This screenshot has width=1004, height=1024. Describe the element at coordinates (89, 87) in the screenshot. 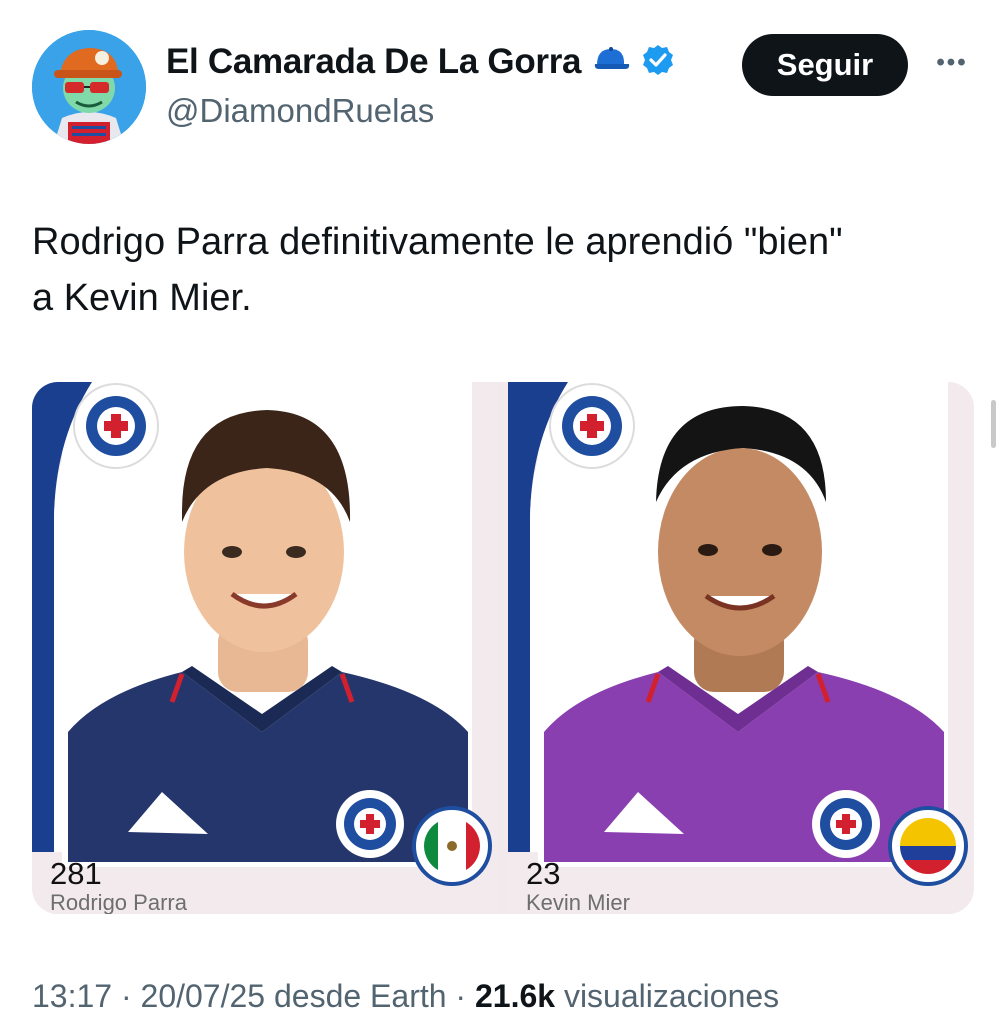

I see `avatar` at that location.